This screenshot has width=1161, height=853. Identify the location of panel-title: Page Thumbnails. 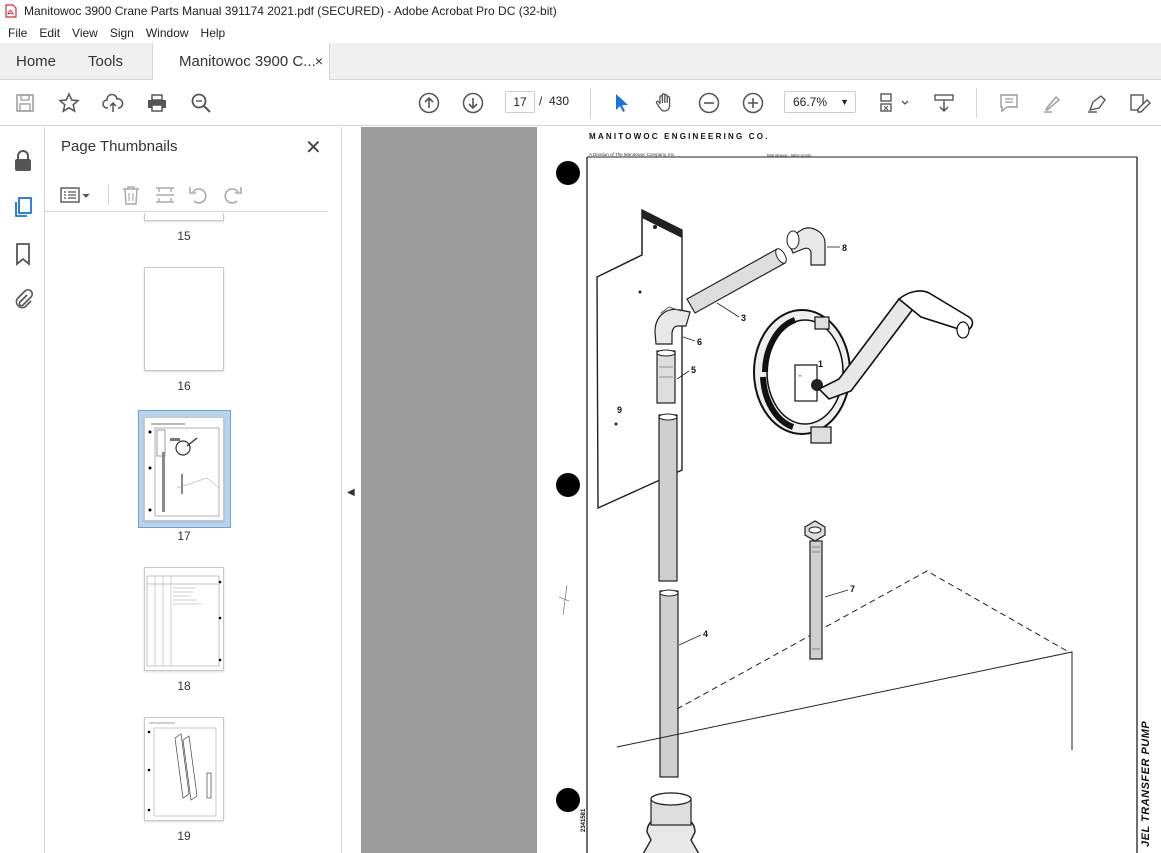
(119, 146).